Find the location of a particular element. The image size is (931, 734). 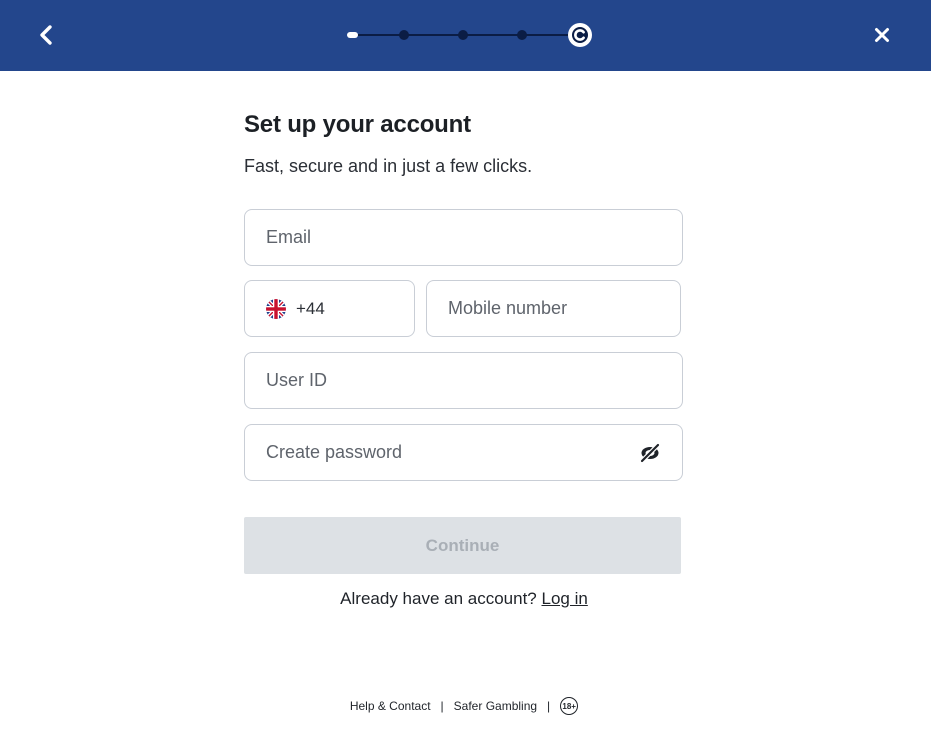

user-id-field is located at coordinates (474, 380).